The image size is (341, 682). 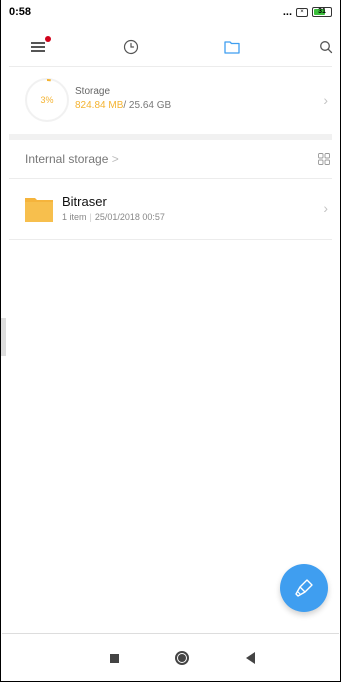 I want to click on file-count: 1 item, so click(x=74, y=217).